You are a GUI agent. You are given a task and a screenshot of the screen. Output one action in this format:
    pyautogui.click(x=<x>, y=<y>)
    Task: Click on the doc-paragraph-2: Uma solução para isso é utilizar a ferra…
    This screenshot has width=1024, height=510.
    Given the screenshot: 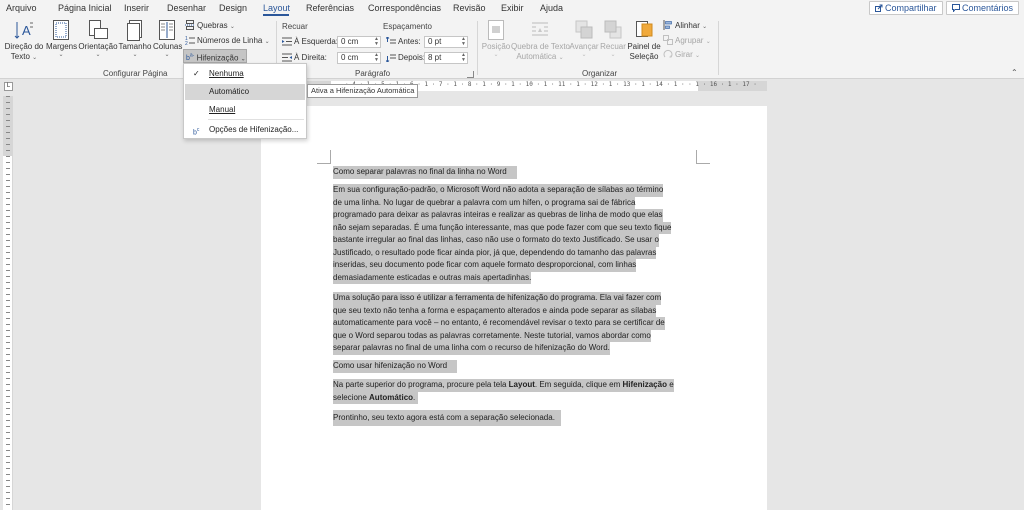 What is the action you would take?
    pyautogui.click(x=499, y=323)
    